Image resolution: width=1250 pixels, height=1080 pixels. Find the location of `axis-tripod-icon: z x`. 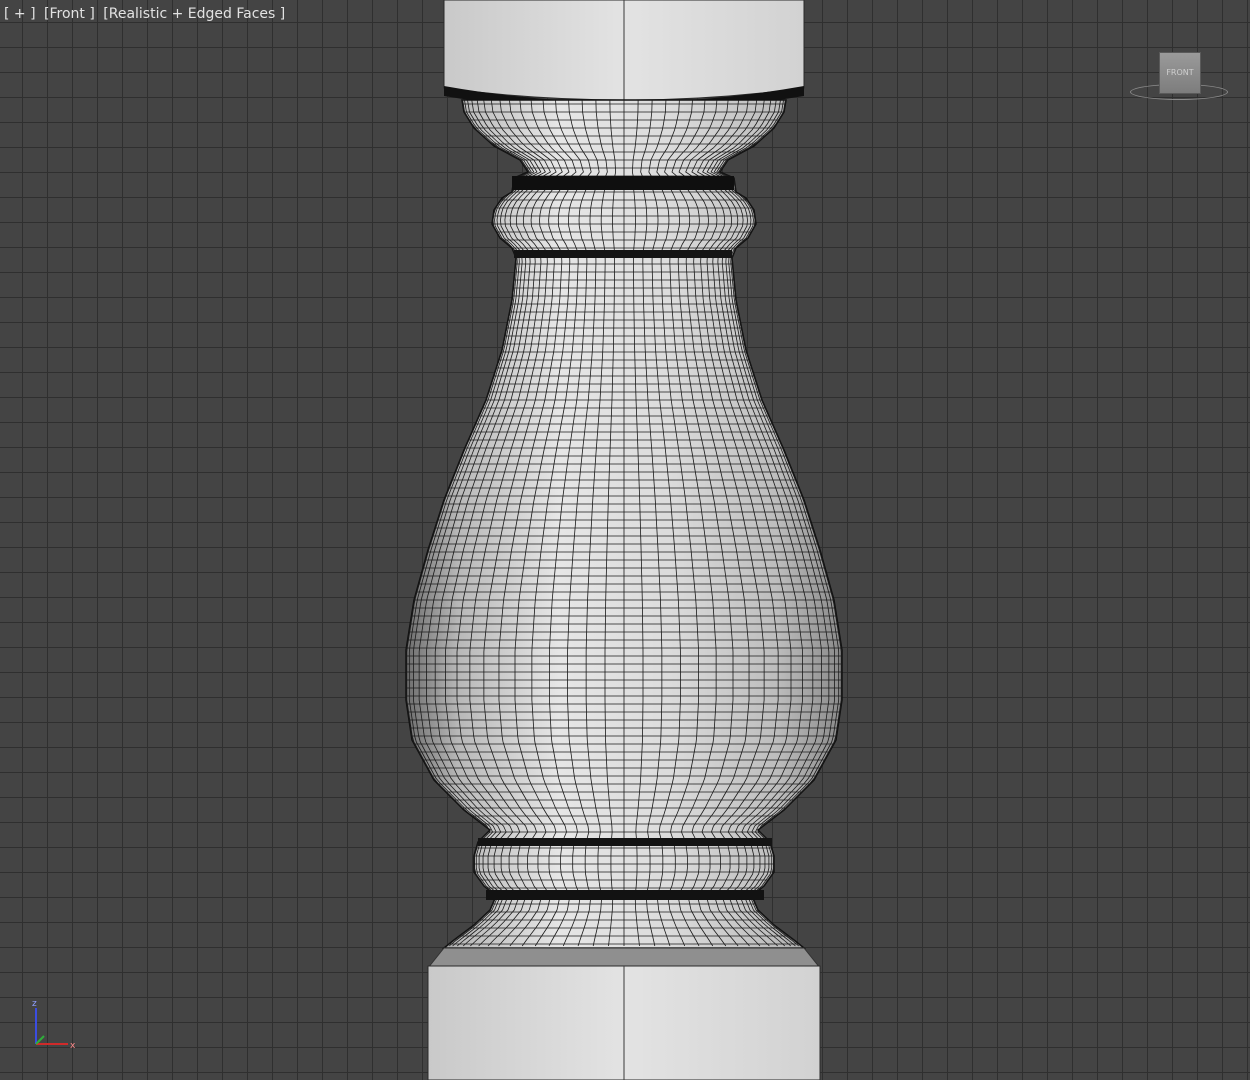

axis-tripod-icon: z x is located at coordinates (54, 1025).